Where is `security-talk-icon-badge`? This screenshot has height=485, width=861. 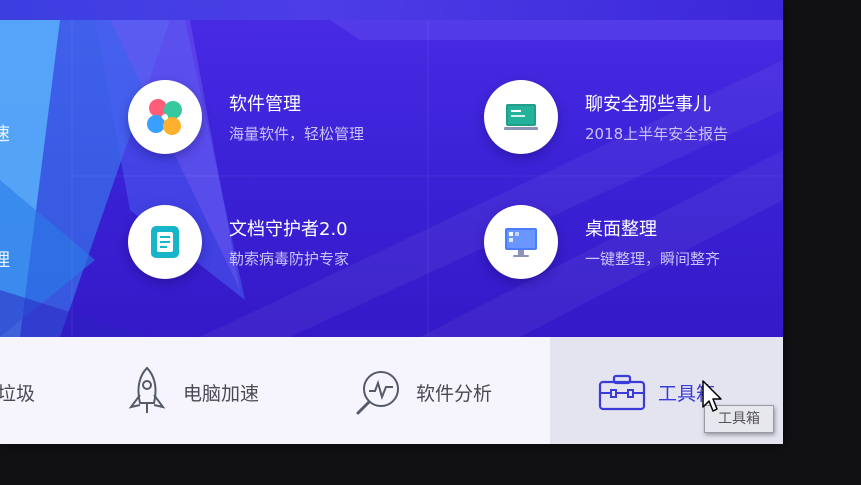
security-talk-icon-badge is located at coordinates (521, 117).